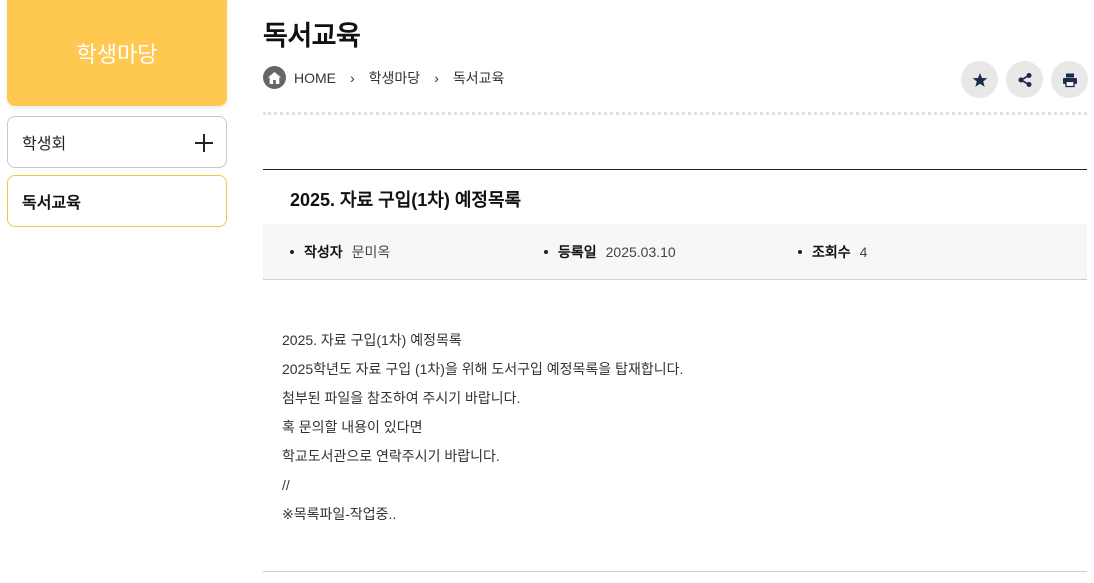 The image size is (1094, 583). I want to click on star-icon, so click(979, 79).